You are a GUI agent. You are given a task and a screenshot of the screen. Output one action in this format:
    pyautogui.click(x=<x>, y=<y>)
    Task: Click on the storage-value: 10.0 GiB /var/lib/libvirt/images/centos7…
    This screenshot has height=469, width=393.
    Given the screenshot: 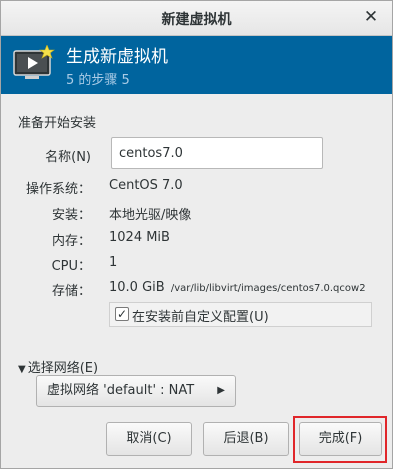 What is the action you would take?
    pyautogui.click(x=237, y=287)
    